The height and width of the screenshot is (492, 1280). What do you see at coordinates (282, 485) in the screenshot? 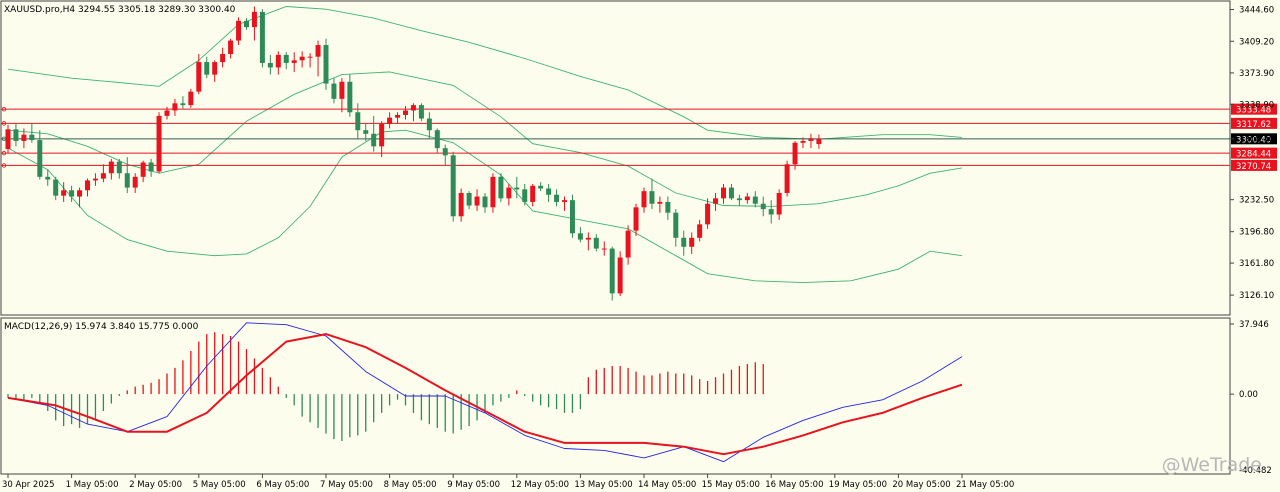
I see `time-tick-label: 6 May 05:00` at bounding box center [282, 485].